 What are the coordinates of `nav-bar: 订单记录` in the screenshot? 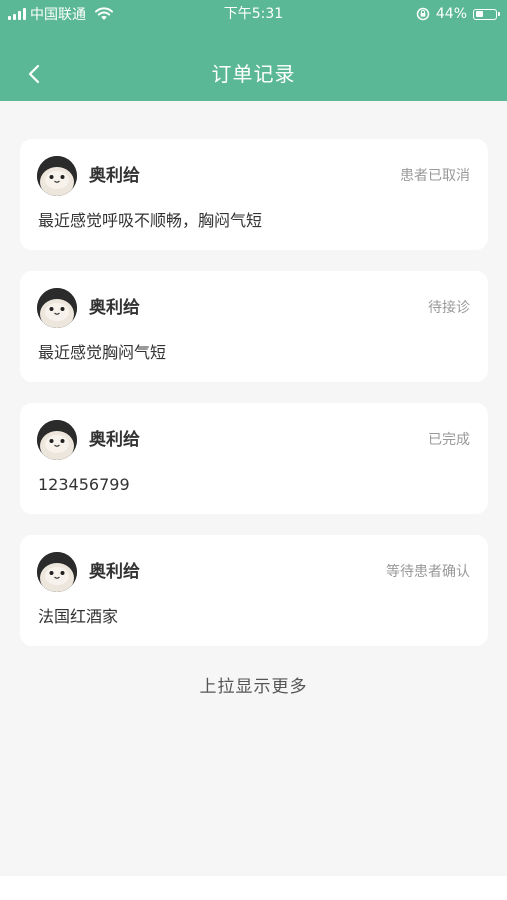 It's located at (253, 74).